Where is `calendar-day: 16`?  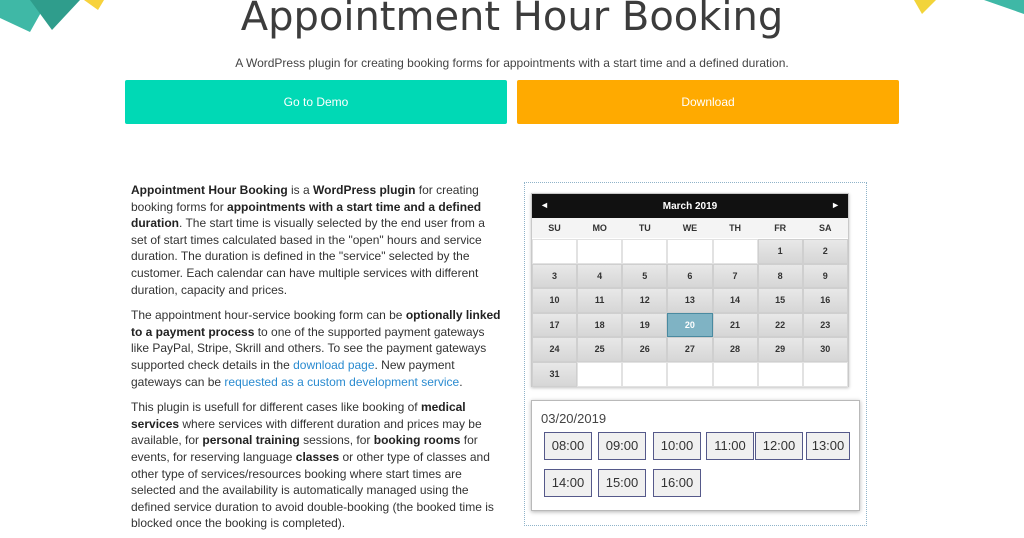
calendar-day: 16 is located at coordinates (825, 300).